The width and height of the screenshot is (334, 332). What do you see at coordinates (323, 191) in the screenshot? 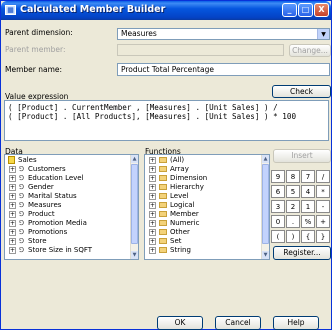
I see `keypad-multiply: *` at bounding box center [323, 191].